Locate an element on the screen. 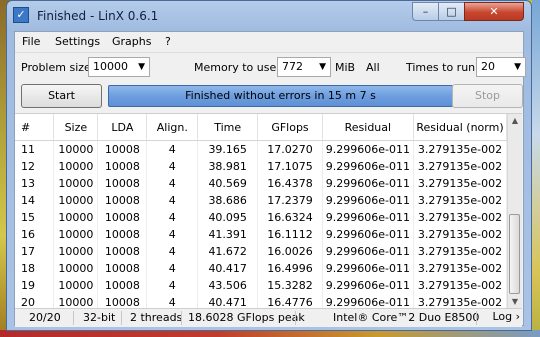 Image resolution: width=540 pixels, height=337 pixels. cell-time: 40.471 is located at coordinates (228, 301).